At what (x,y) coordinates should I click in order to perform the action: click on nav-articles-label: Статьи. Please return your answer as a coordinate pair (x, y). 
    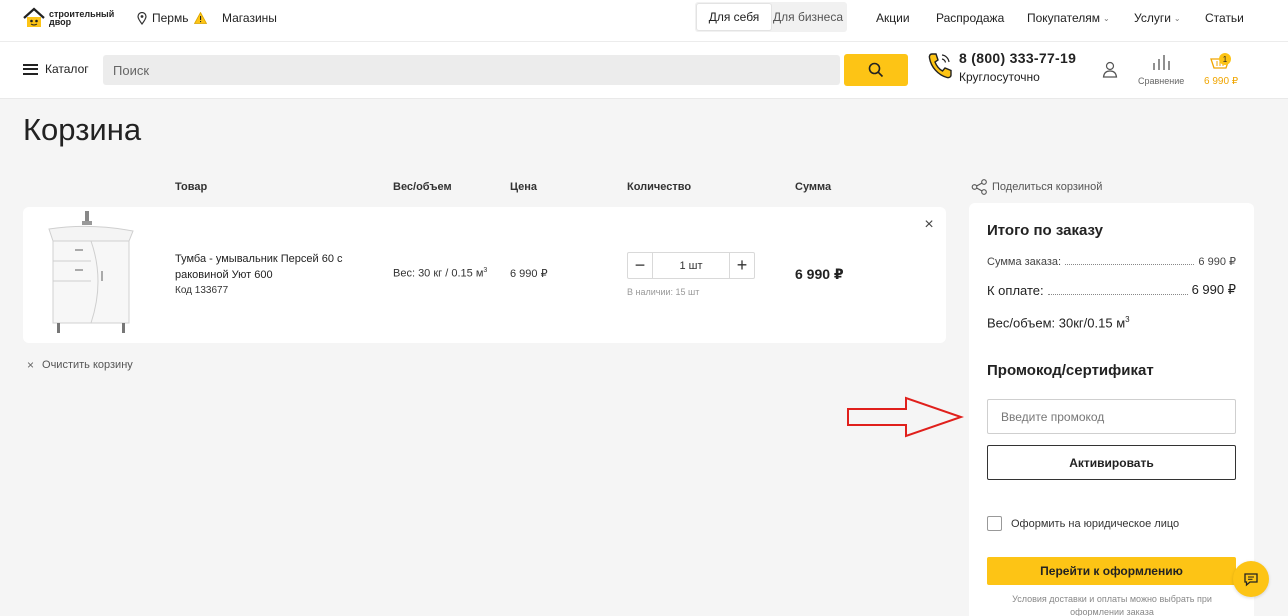
    Looking at the image, I should click on (1224, 18).